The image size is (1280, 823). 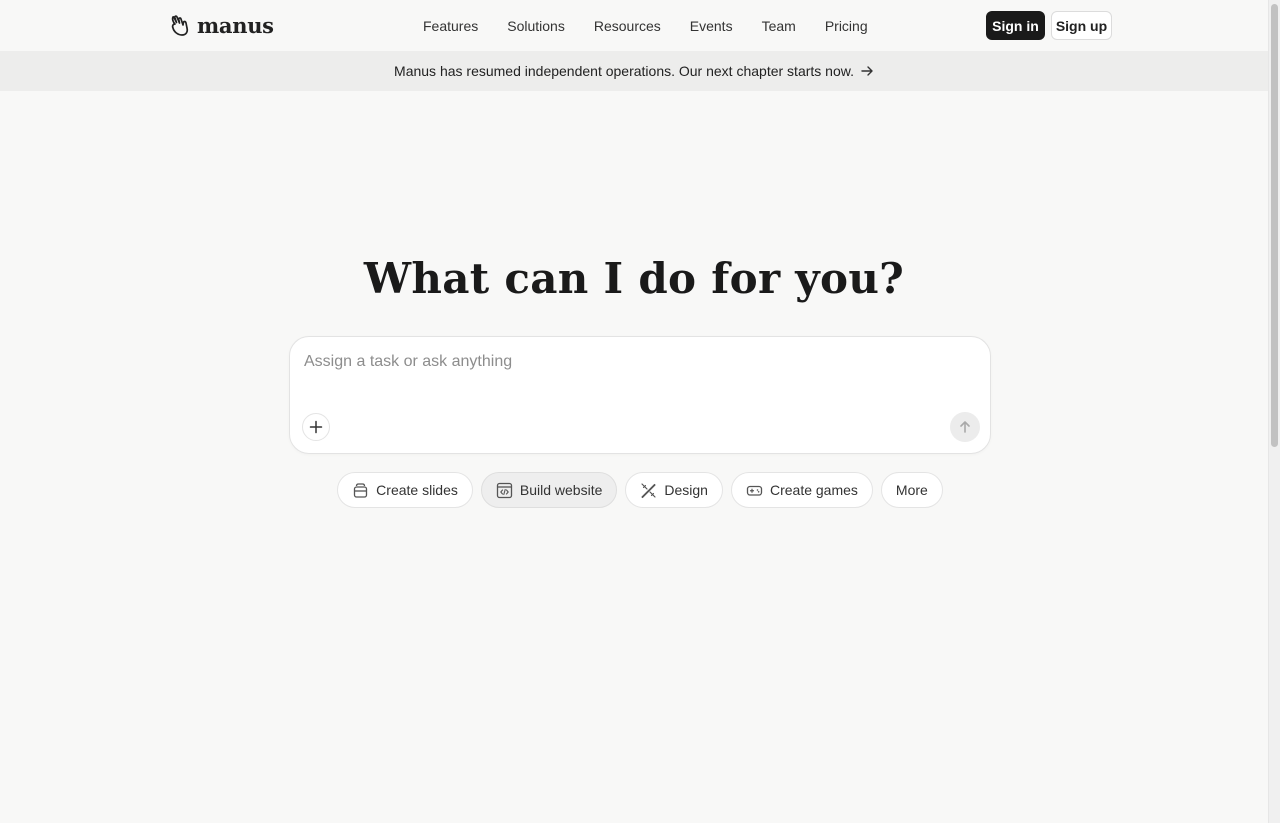 What do you see at coordinates (634, 278) in the screenshot?
I see `hero-title: What can I do for you?` at bounding box center [634, 278].